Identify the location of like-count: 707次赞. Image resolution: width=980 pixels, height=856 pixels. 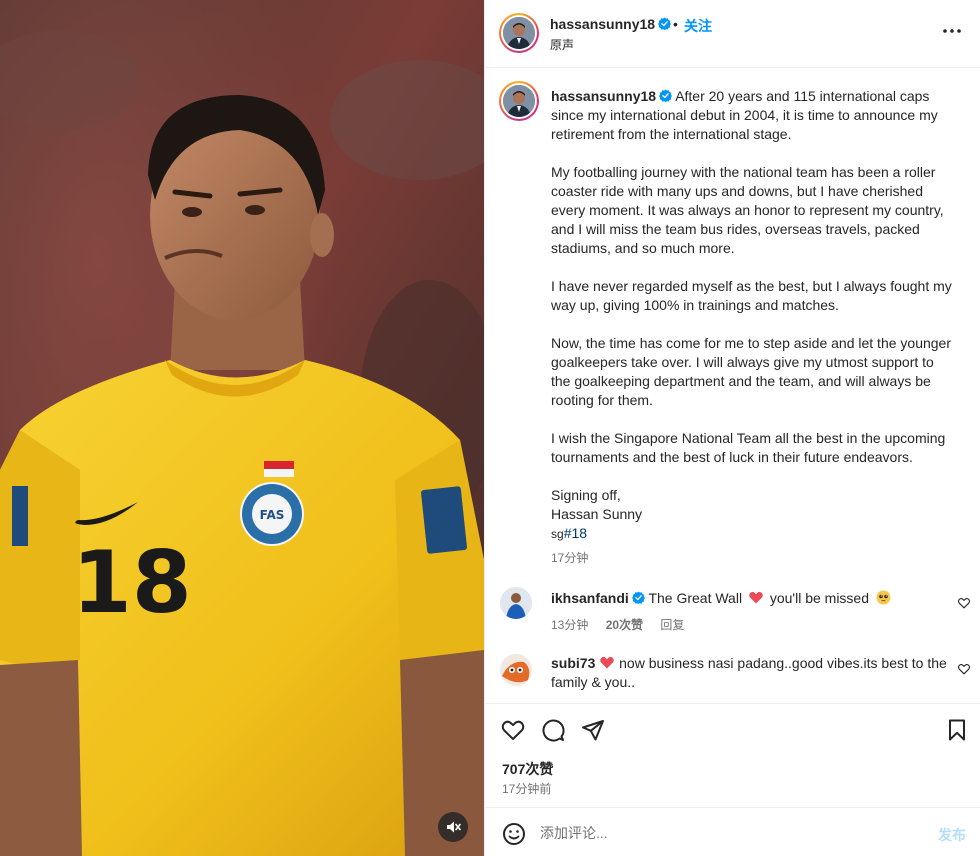
(527, 769).